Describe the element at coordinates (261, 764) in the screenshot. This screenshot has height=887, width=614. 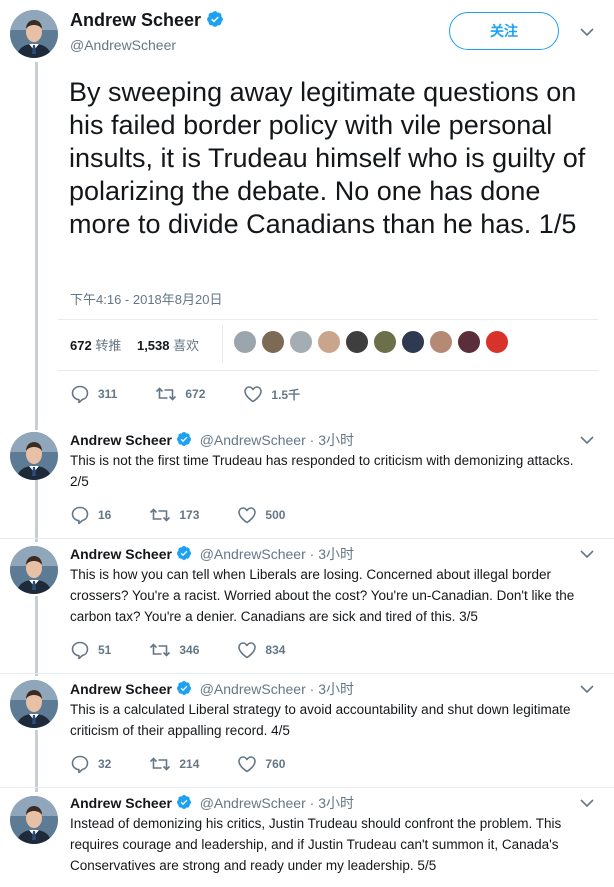
I see `like-button: 760` at that location.